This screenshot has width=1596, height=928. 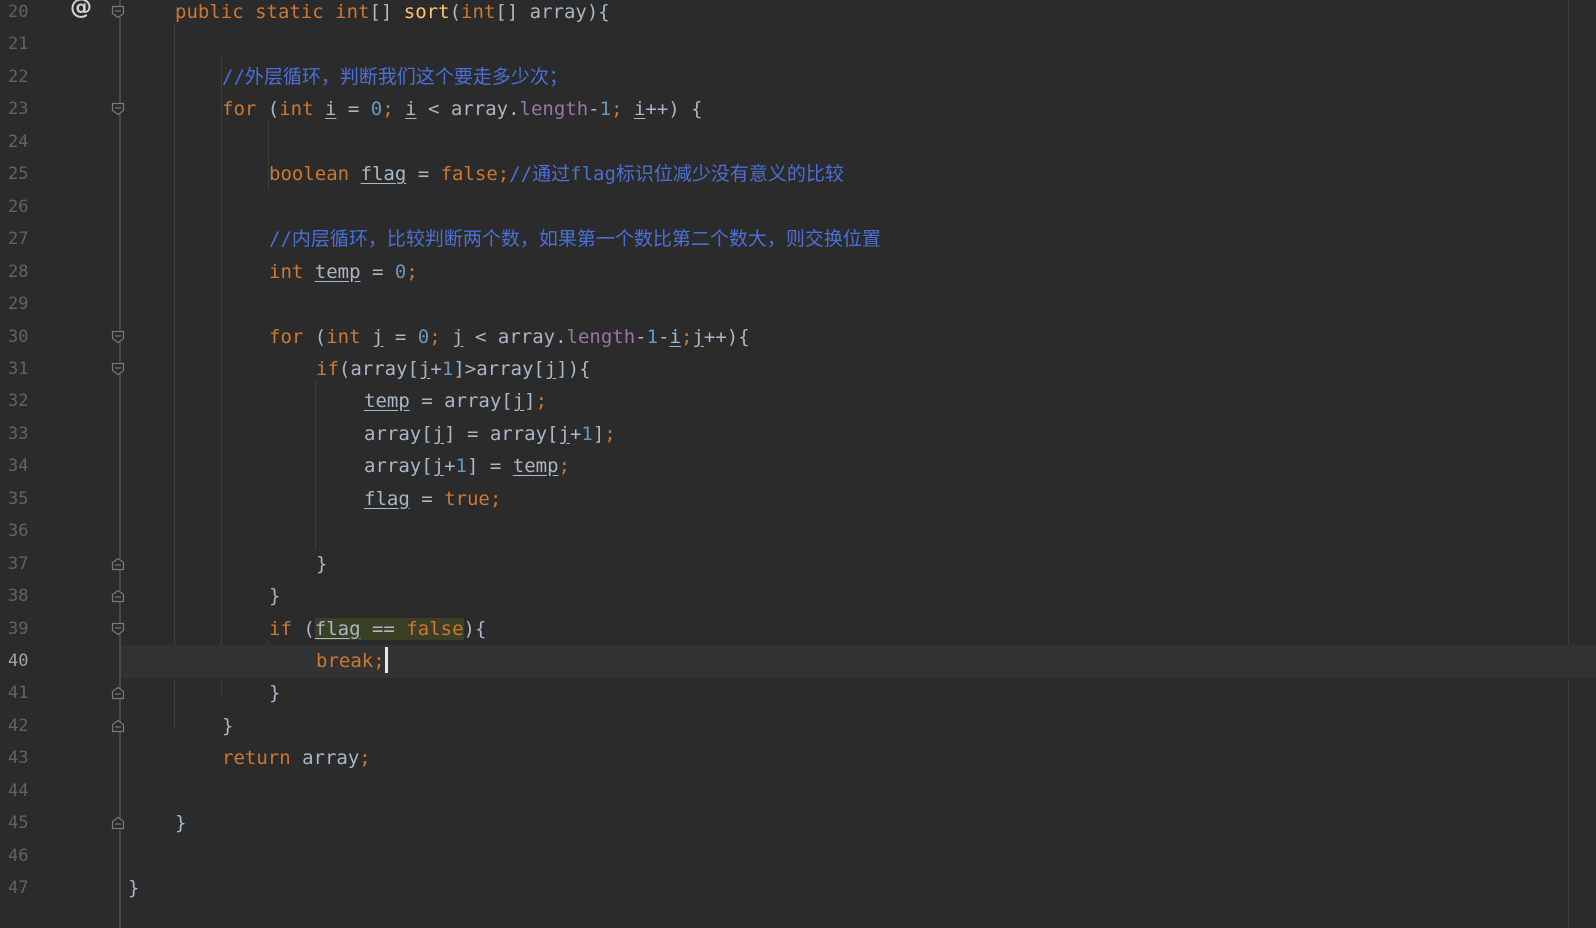 What do you see at coordinates (798, 44) in the screenshot?
I see `code-row: 21` at bounding box center [798, 44].